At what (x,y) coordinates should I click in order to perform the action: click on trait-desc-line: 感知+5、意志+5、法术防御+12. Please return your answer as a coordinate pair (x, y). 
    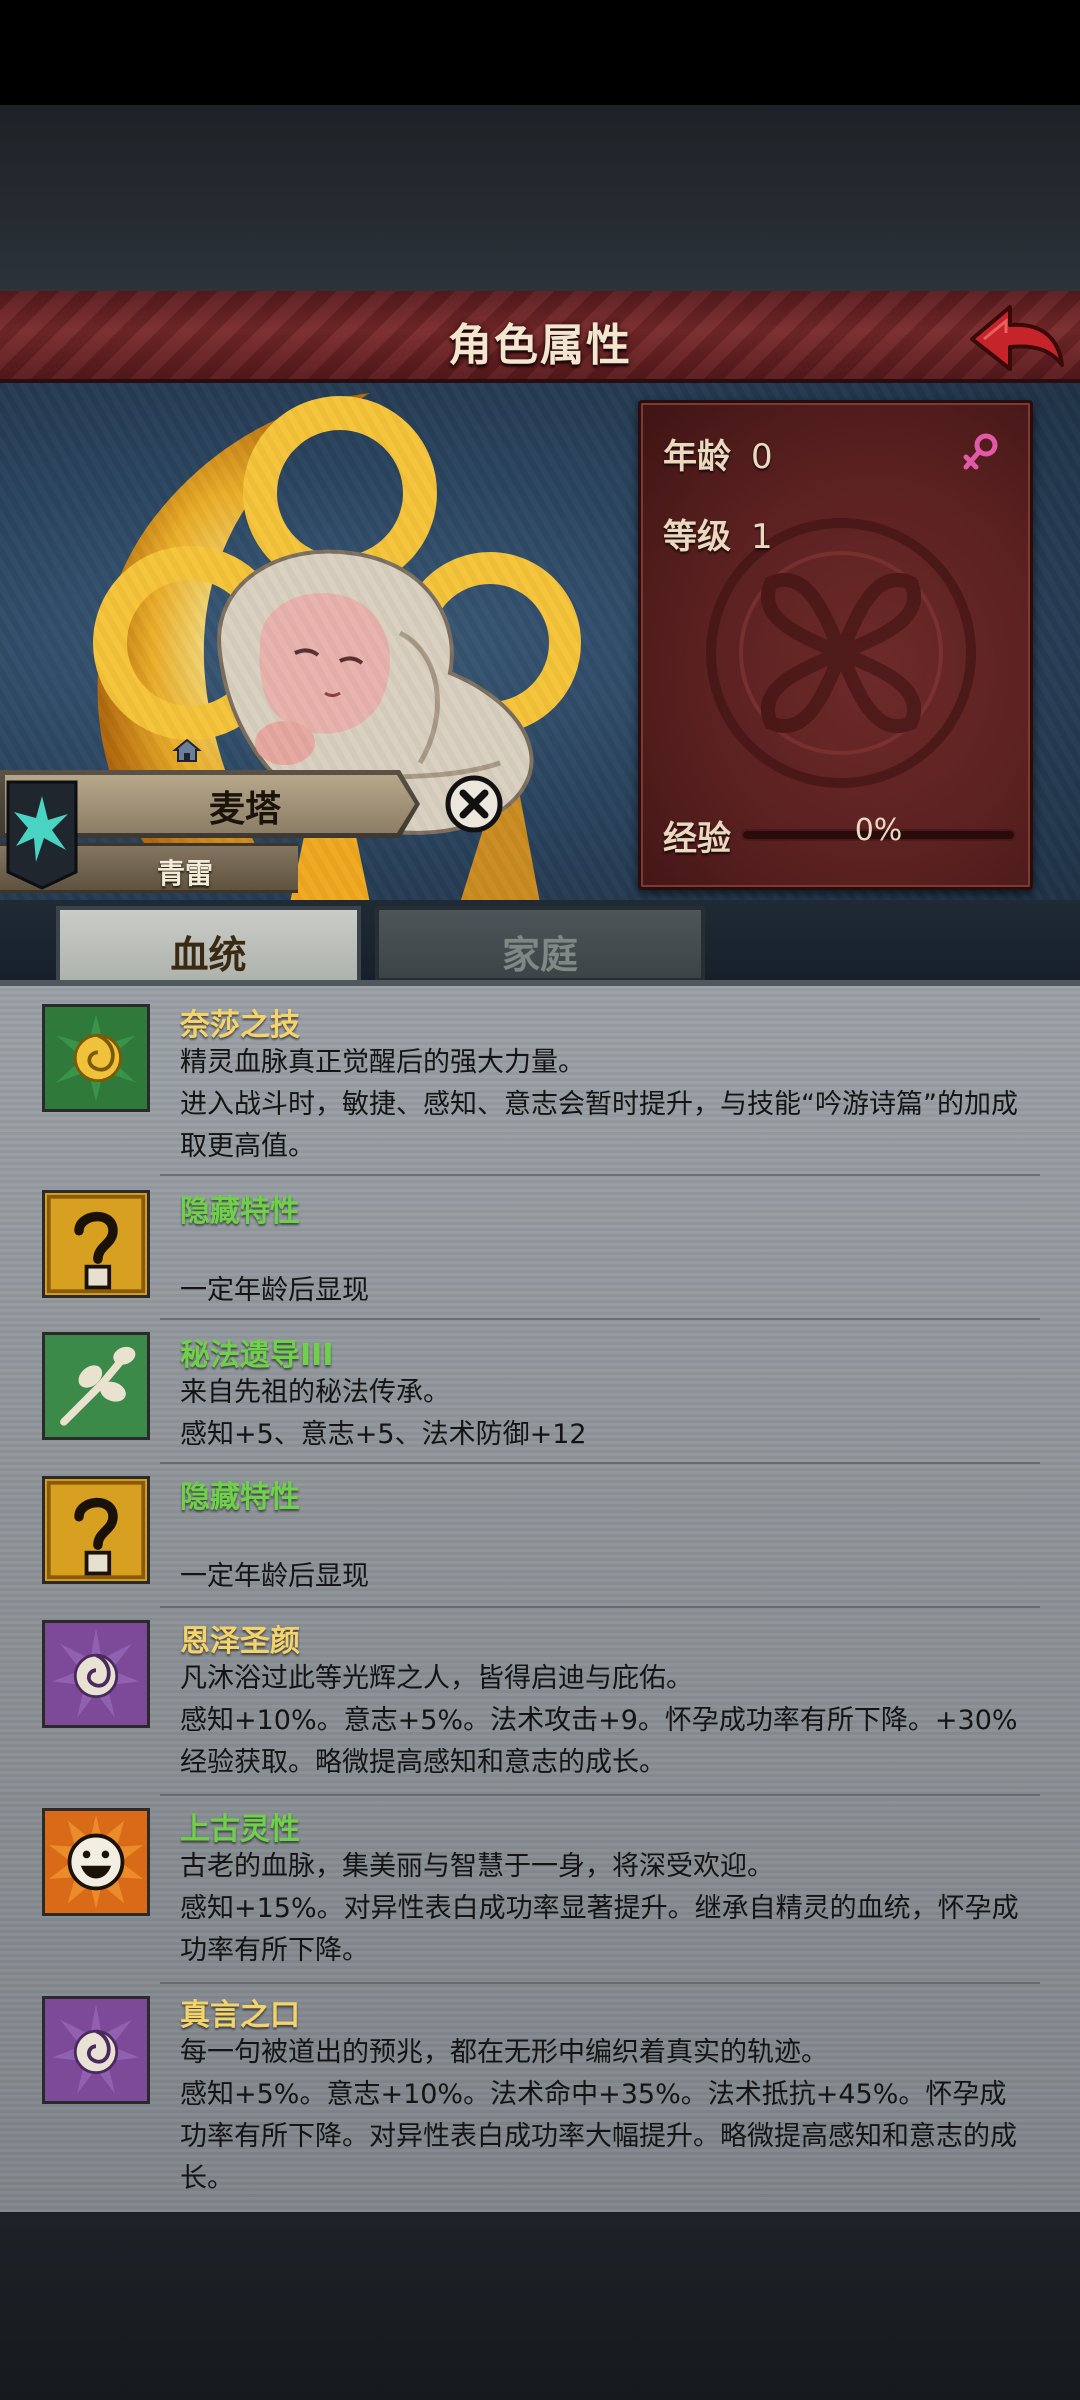
    Looking at the image, I should click on (383, 1434).